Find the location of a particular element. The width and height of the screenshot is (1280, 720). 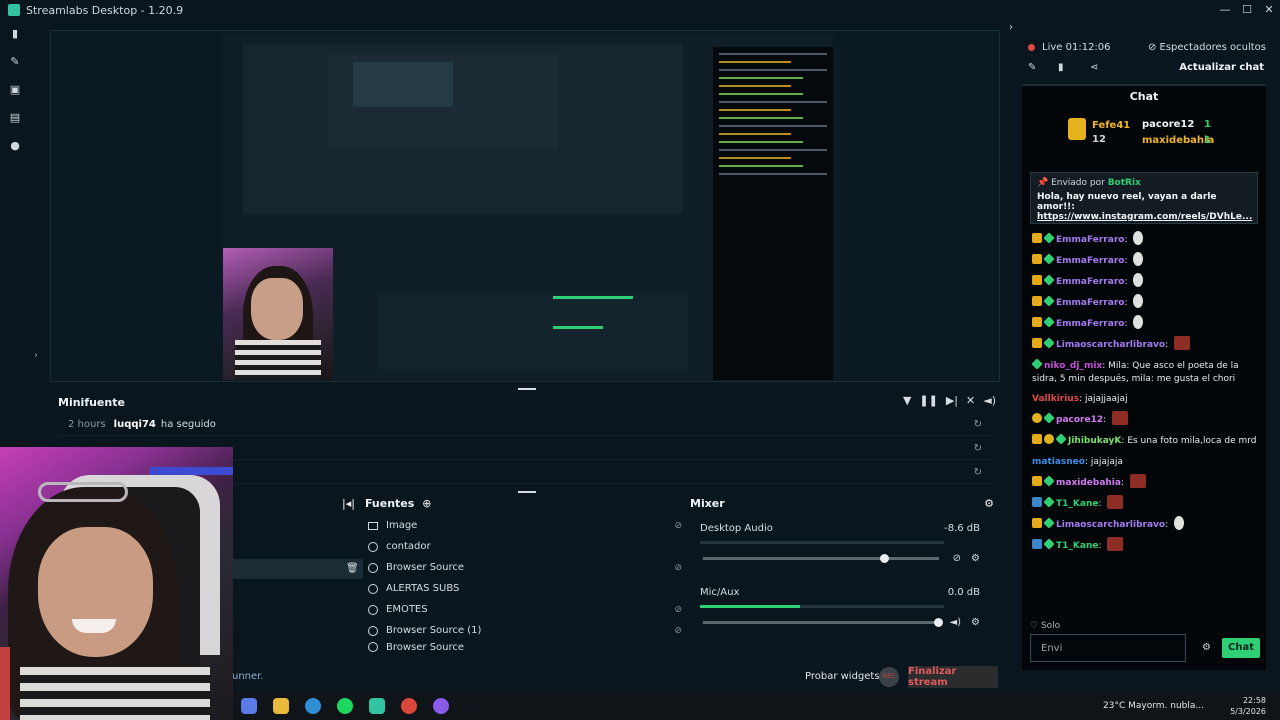

chat-leaderboard: Fefe41 12 pacore12 1 maxidebahia 1 is located at coordinates (1144, 133).